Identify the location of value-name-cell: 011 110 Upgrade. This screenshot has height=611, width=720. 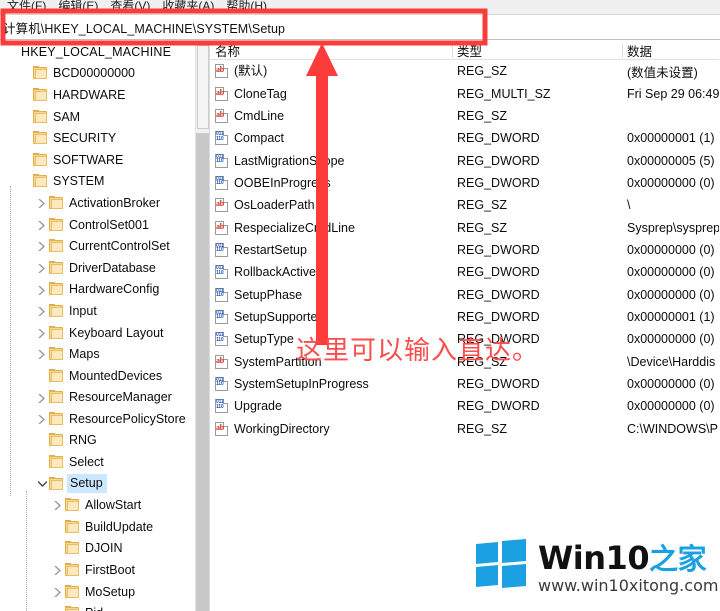
(331, 406).